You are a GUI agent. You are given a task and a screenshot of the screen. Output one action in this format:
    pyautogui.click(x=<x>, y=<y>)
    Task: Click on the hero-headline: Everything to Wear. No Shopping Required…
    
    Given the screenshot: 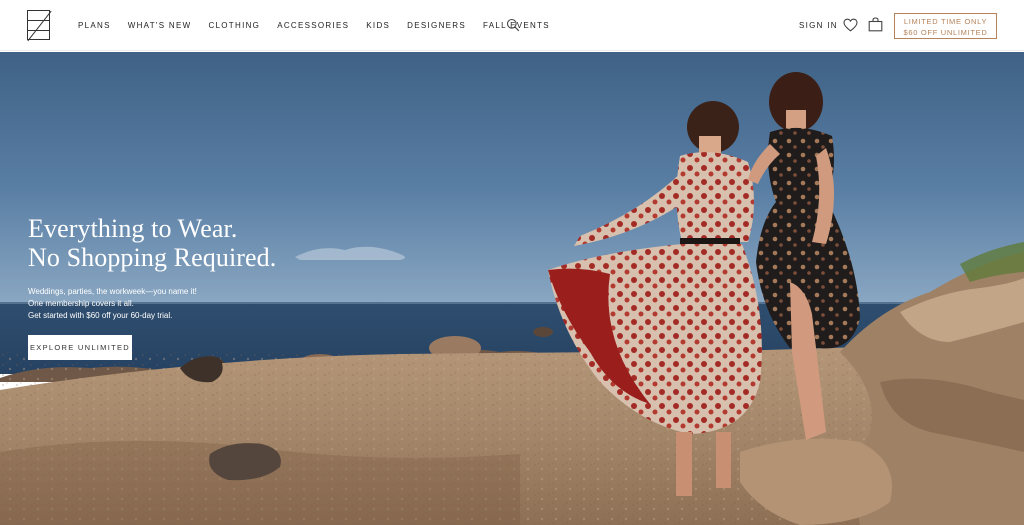 What is the action you would take?
    pyautogui.click(x=152, y=243)
    